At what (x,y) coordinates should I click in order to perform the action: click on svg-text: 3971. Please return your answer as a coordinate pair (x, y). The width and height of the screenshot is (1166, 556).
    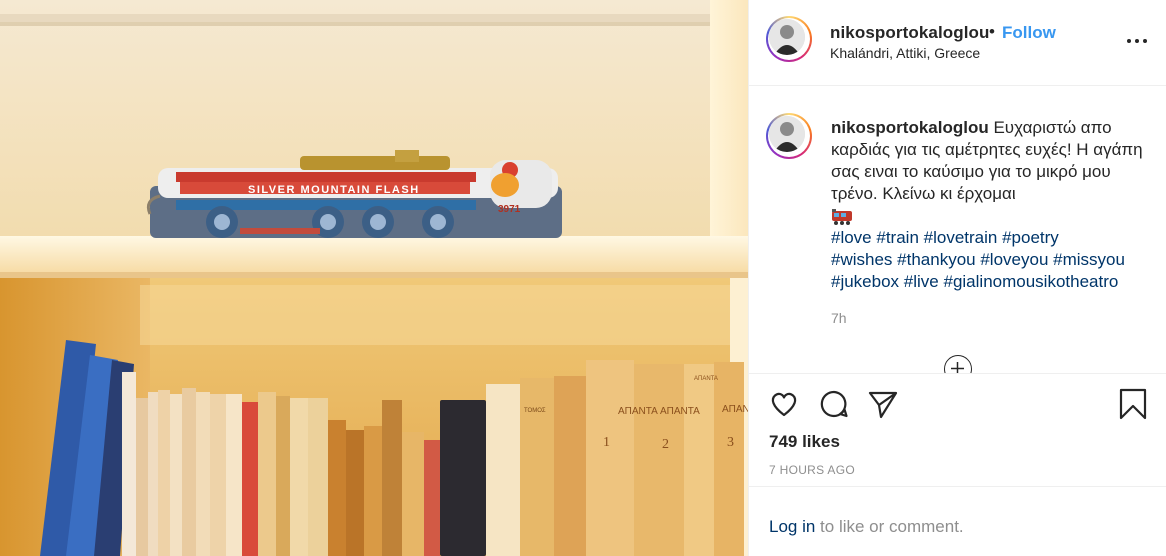
    Looking at the image, I should click on (509, 209).